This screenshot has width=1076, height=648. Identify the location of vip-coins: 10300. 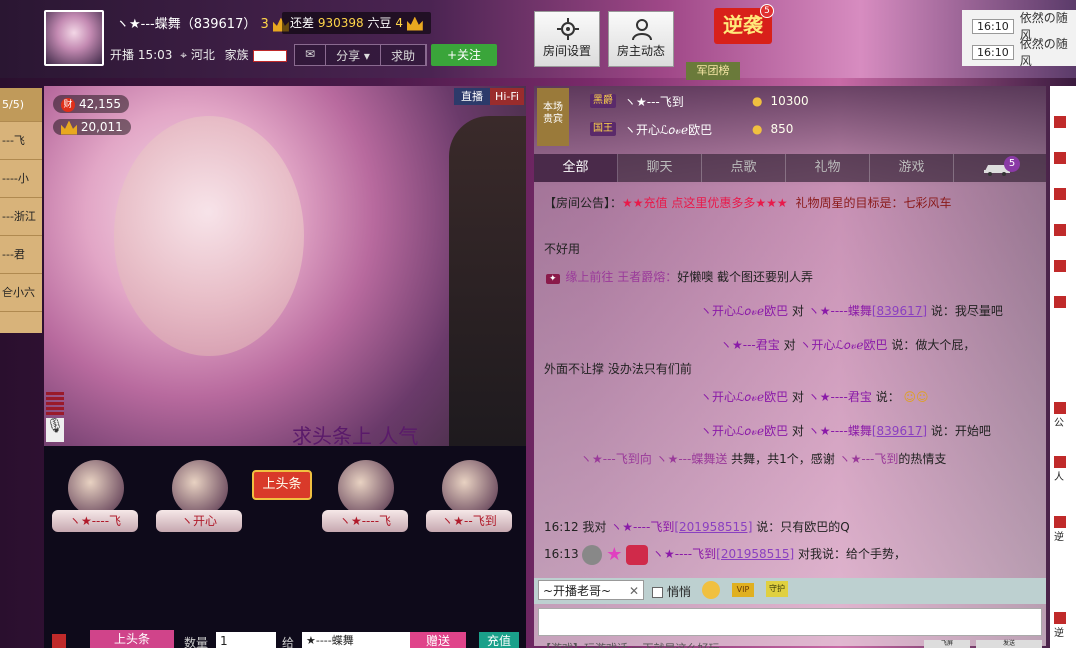
(789, 101).